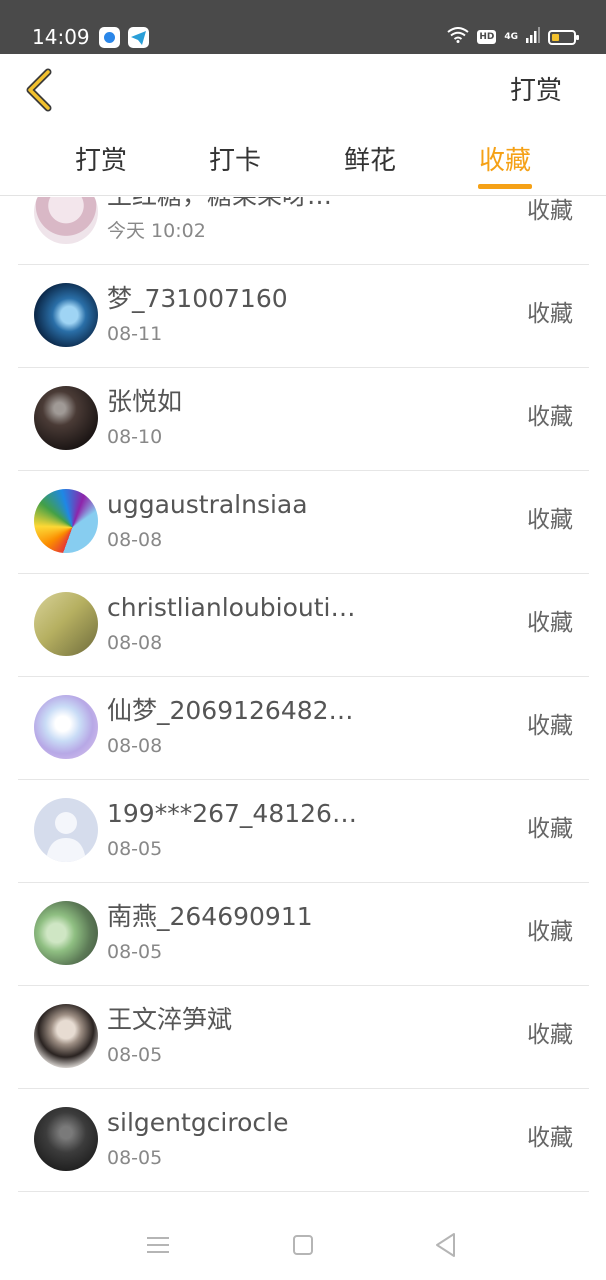  Describe the element at coordinates (235, 161) in the screenshot. I see `tab-checkin: 打卡` at that location.